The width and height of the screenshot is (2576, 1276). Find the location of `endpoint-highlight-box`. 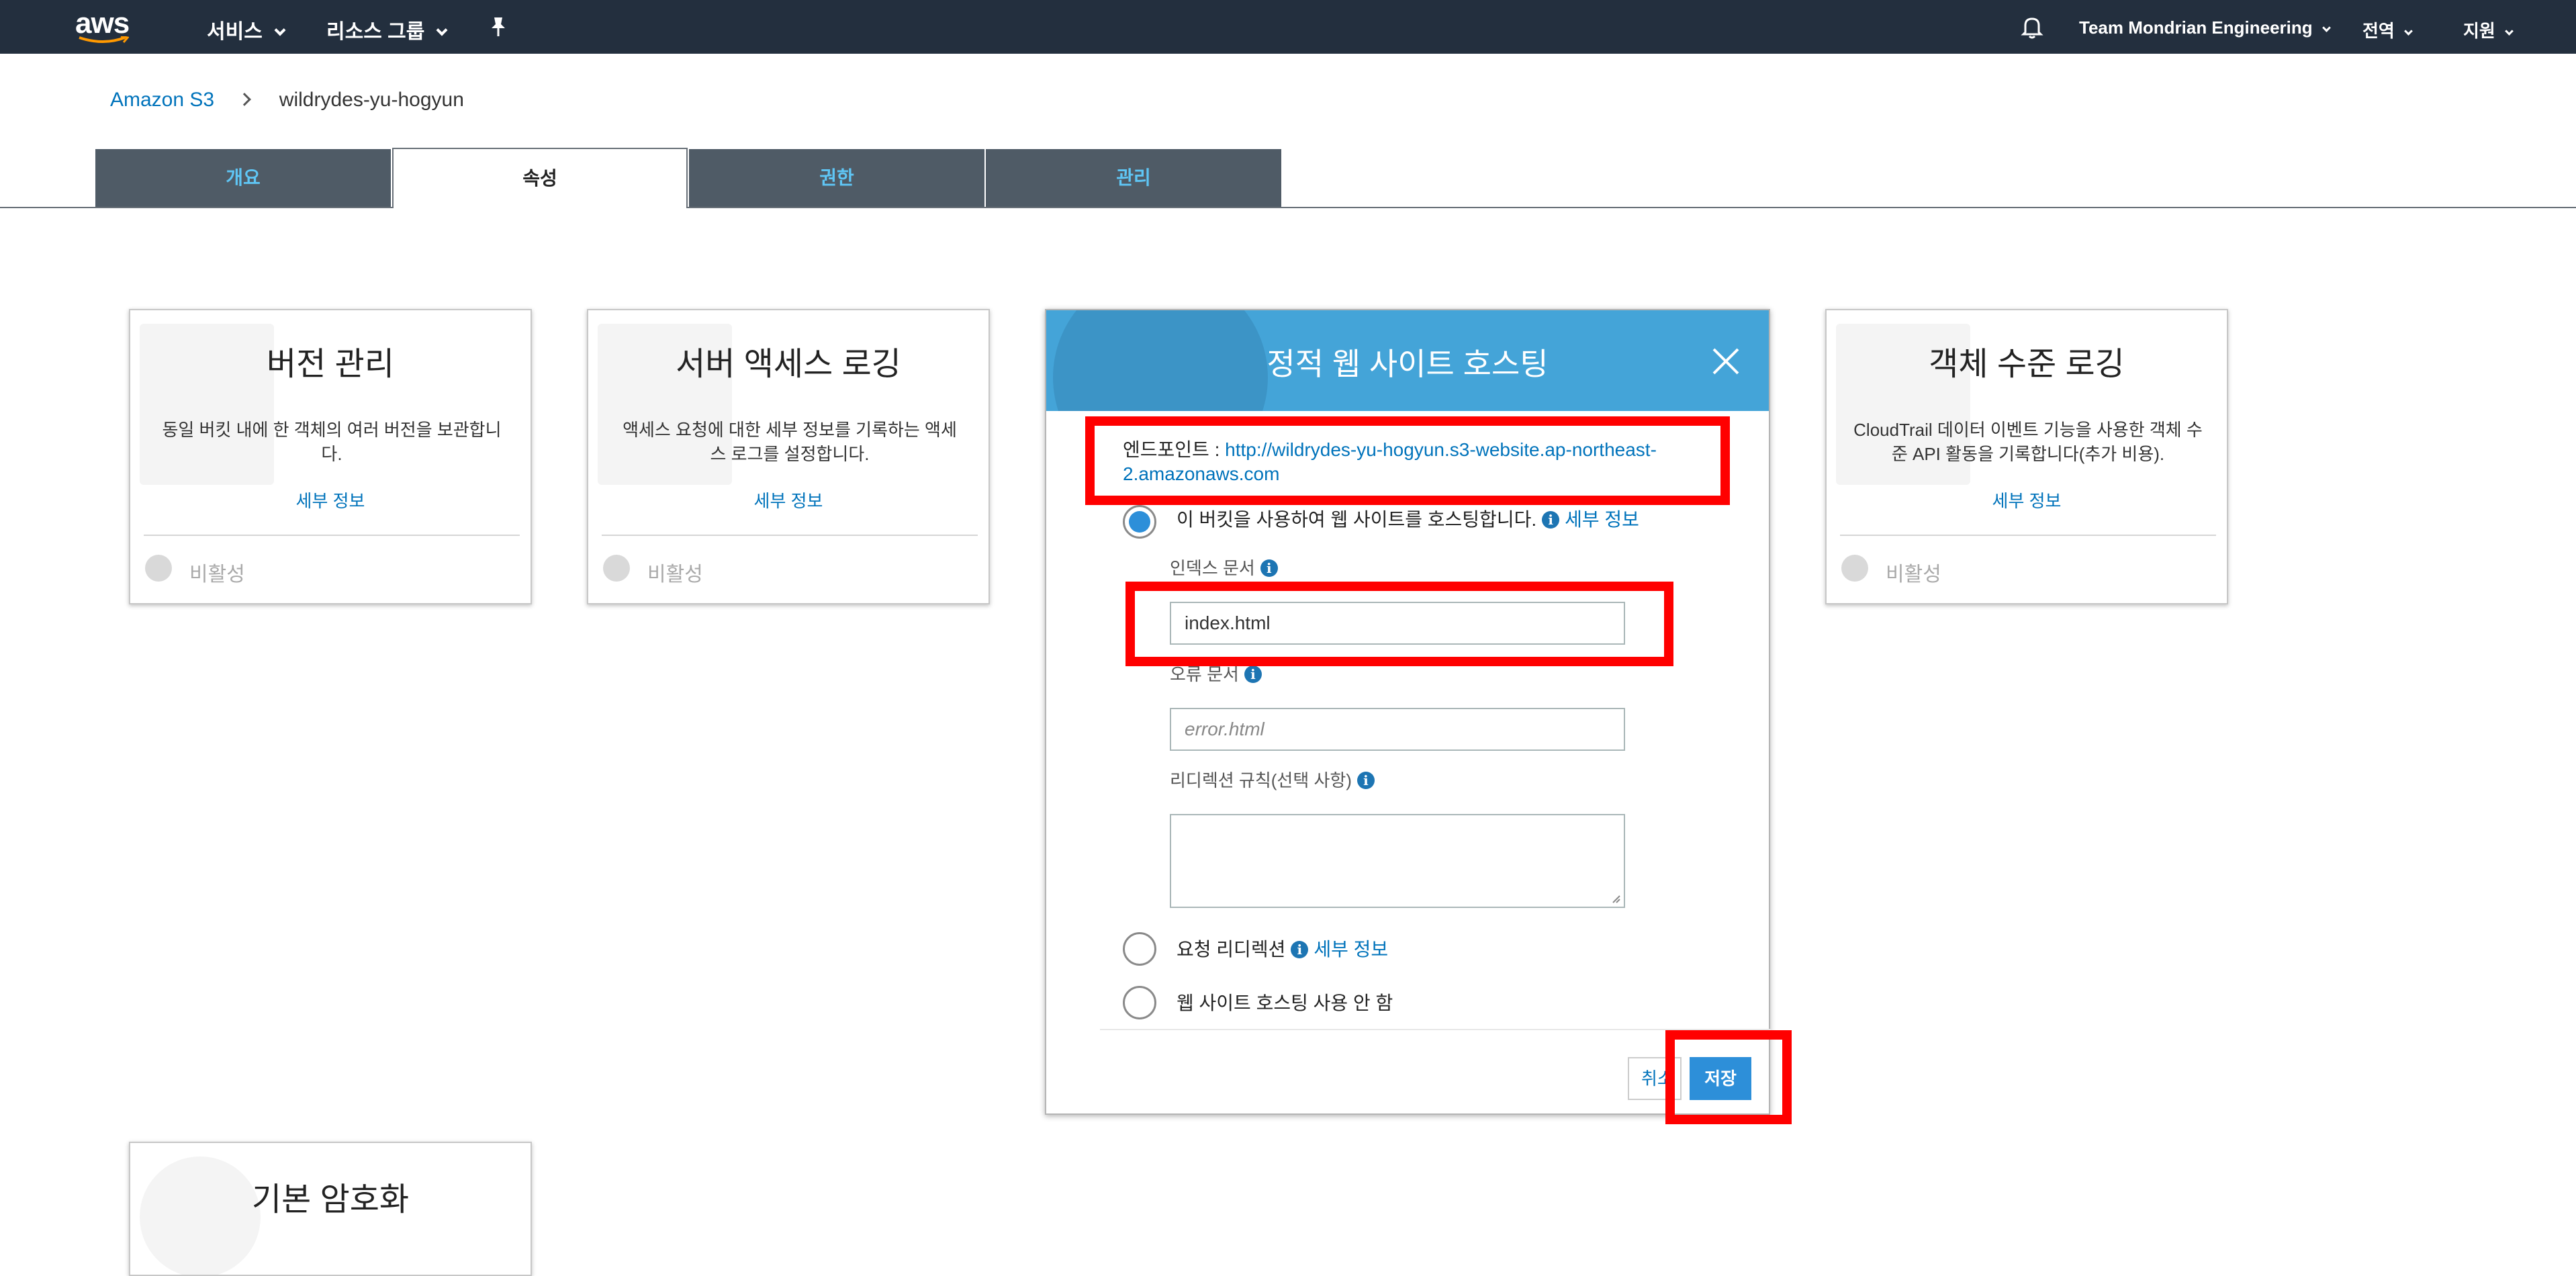

endpoint-highlight-box is located at coordinates (1407, 460).